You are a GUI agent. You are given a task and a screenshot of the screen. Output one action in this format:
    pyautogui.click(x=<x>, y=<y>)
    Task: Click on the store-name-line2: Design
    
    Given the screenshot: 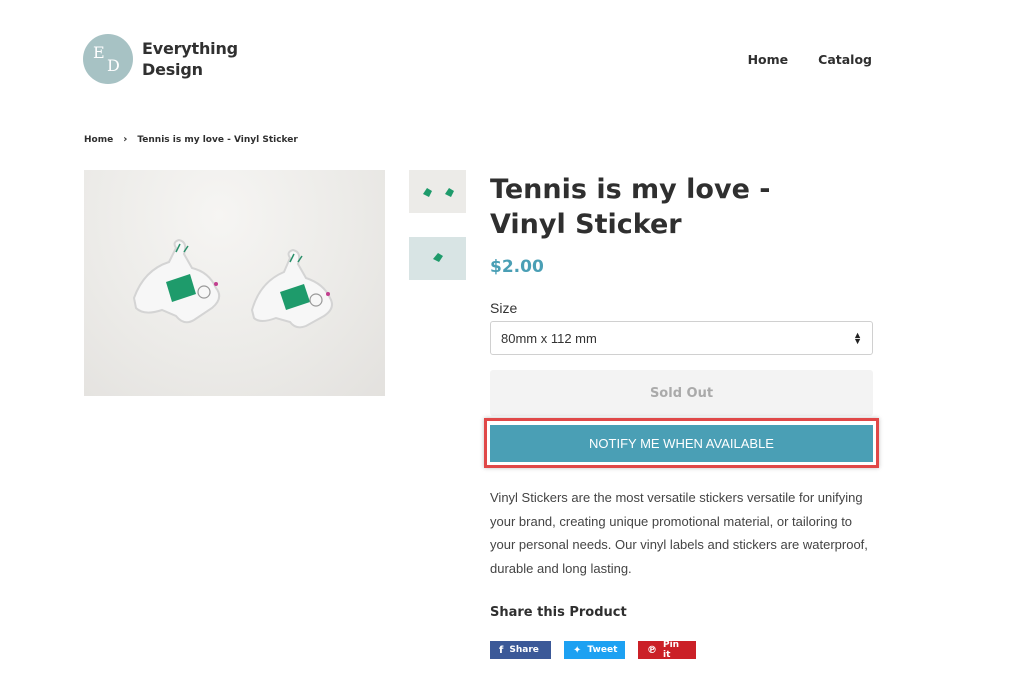 What is the action you would take?
    pyautogui.click(x=172, y=69)
    